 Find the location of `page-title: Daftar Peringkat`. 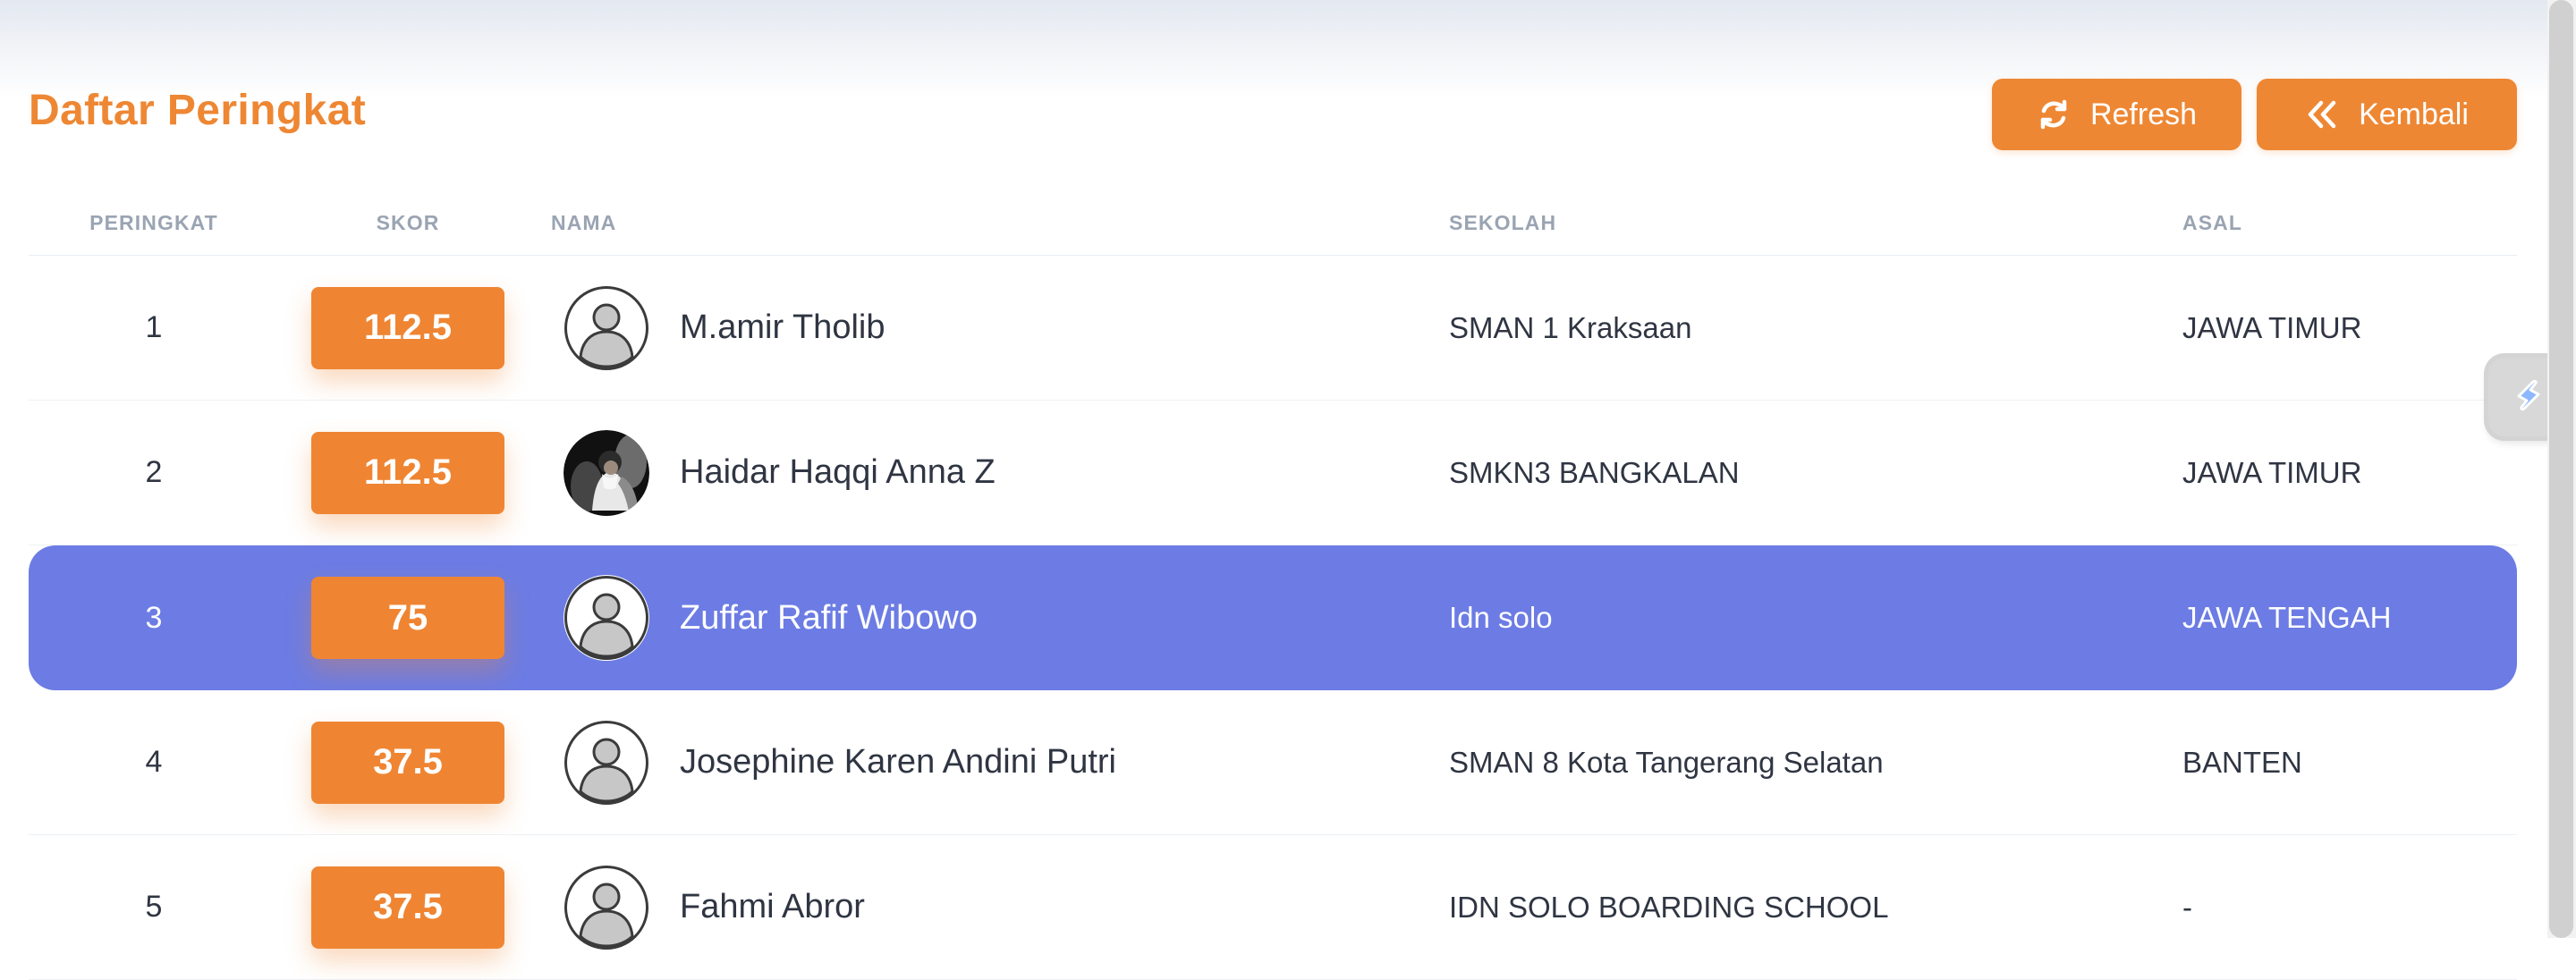

page-title: Daftar Peringkat is located at coordinates (198, 111).